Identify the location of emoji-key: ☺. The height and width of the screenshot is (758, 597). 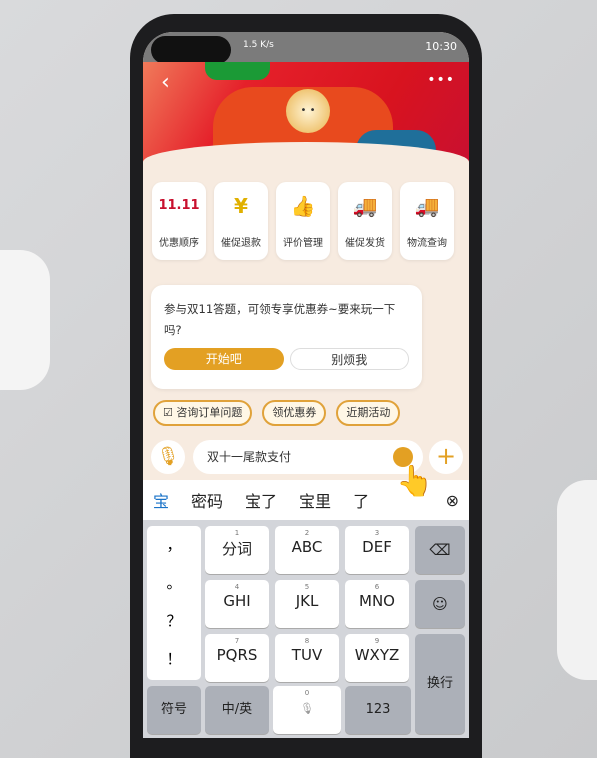
(440, 604).